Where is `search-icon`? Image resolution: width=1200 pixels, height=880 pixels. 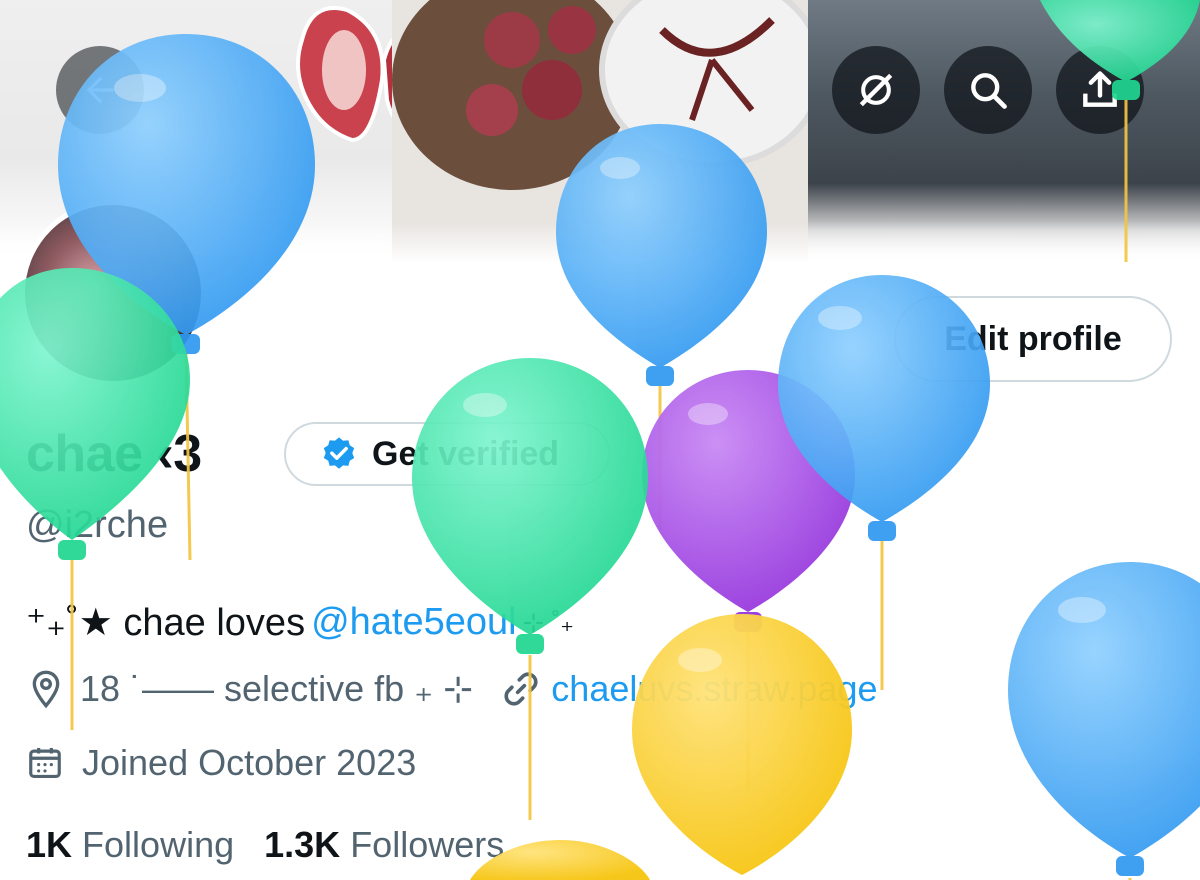
search-icon is located at coordinates (989, 91).